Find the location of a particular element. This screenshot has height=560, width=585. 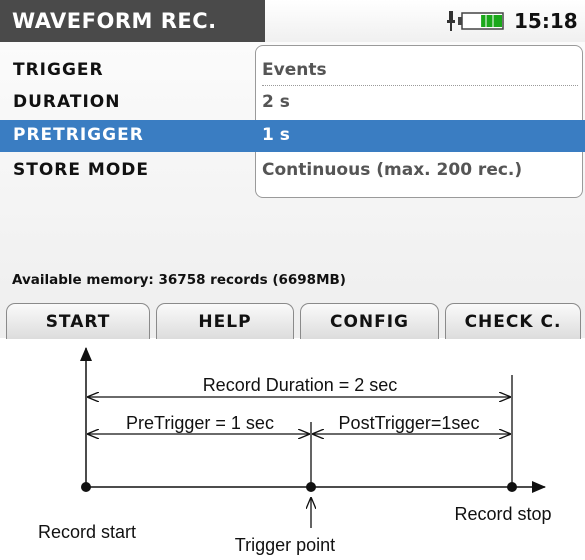

setting-value-duration: 2 s is located at coordinates (276, 102).